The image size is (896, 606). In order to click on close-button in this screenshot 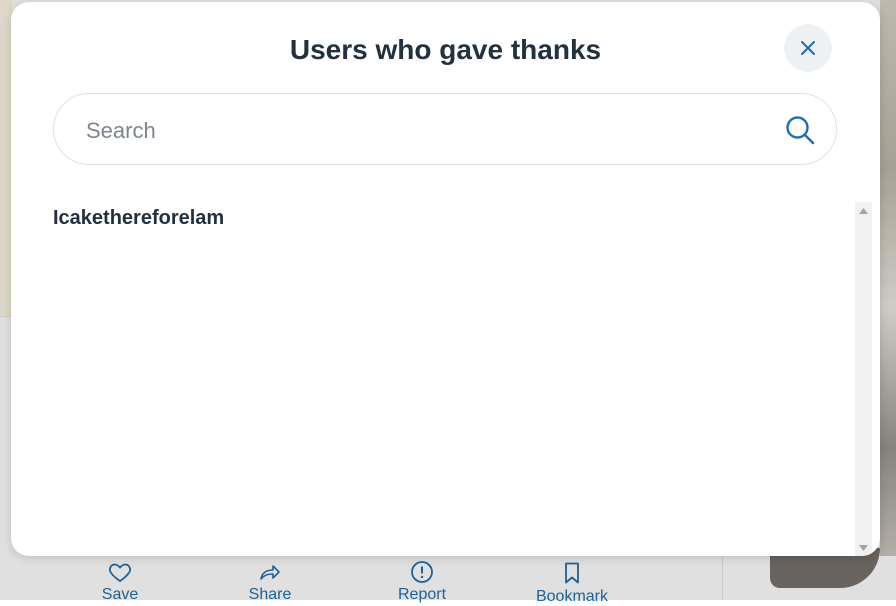, I will do `click(808, 48)`.